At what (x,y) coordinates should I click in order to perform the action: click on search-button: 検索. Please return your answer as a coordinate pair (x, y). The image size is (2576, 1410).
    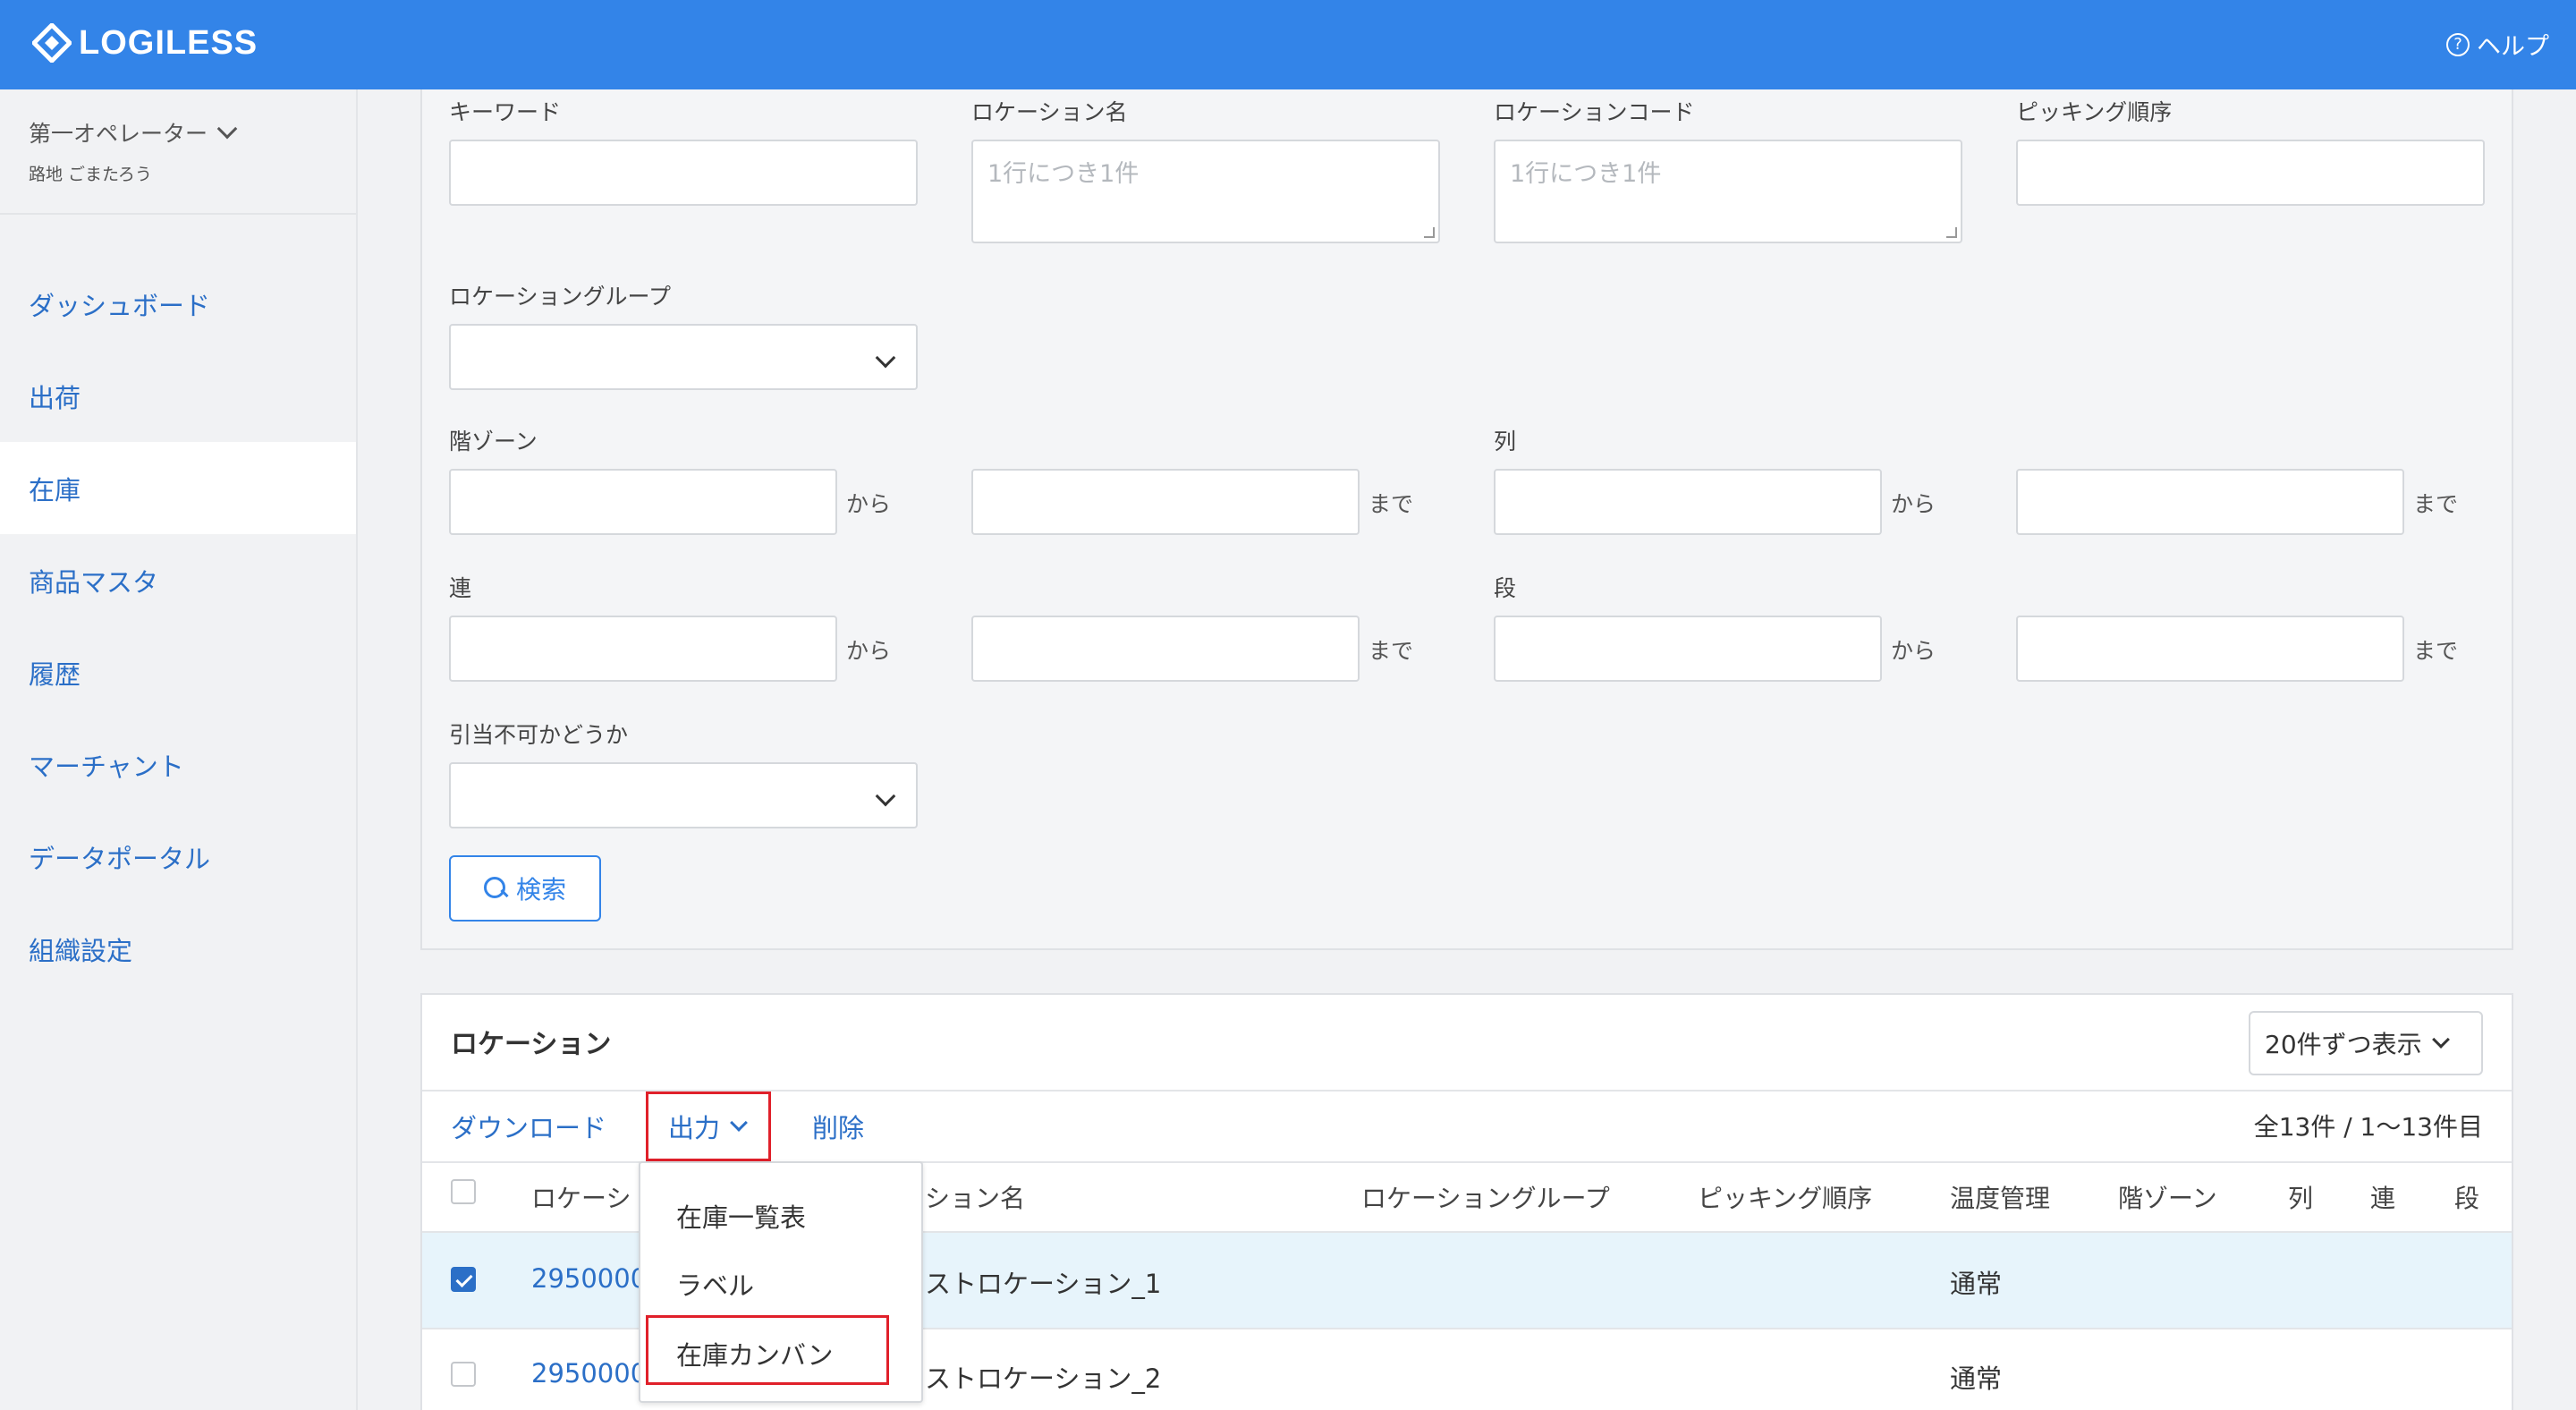
    Looking at the image, I should click on (525, 889).